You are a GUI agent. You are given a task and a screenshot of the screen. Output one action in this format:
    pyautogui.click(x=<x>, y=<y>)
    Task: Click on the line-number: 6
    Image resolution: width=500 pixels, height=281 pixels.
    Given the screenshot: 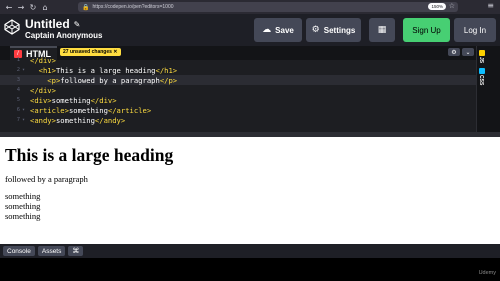 What is the action you would take?
    pyautogui.click(x=18, y=110)
    